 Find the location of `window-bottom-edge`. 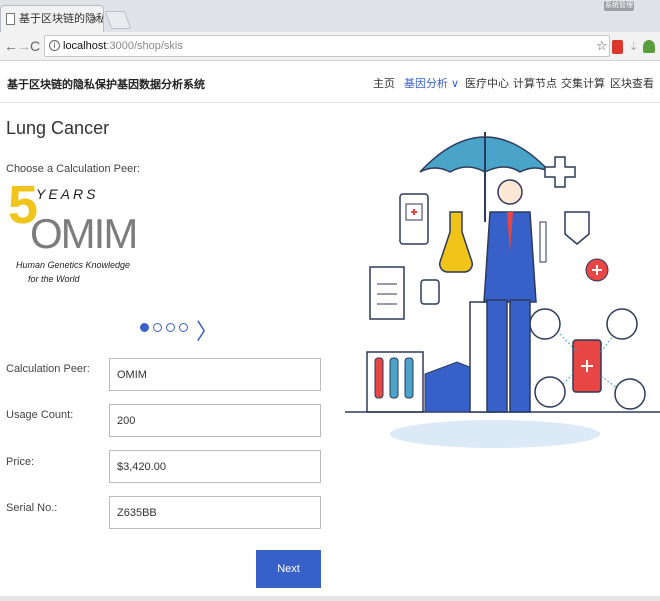

window-bottom-edge is located at coordinates (330, 598).